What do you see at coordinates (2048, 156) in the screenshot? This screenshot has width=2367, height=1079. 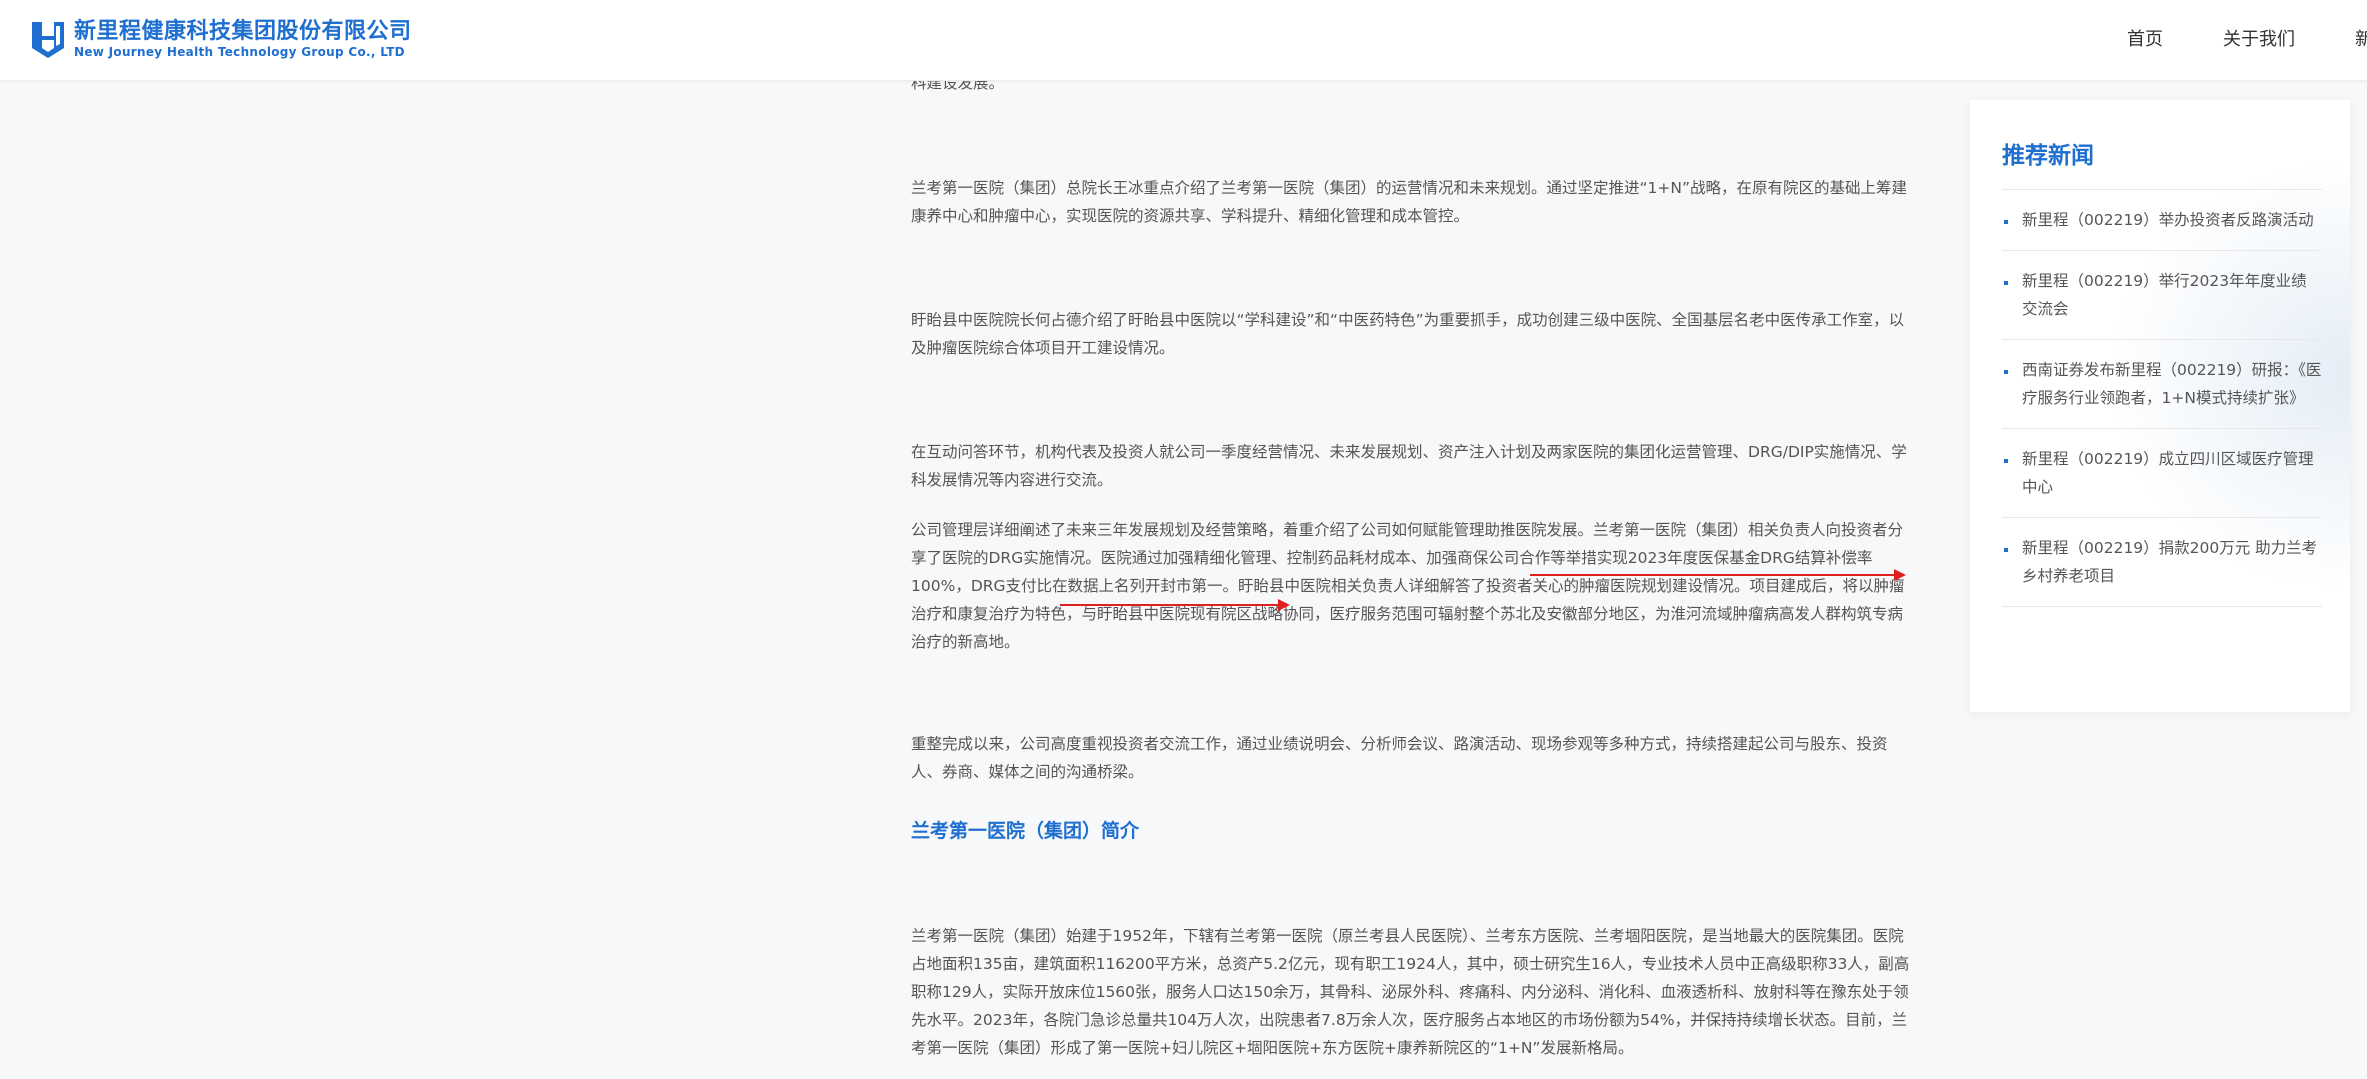 I see `recommended-news-title: 推荐新闻` at bounding box center [2048, 156].